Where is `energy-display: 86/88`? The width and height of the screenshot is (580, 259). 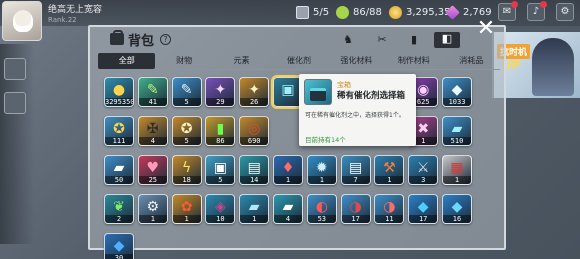 energy-display: 86/88 is located at coordinates (359, 12).